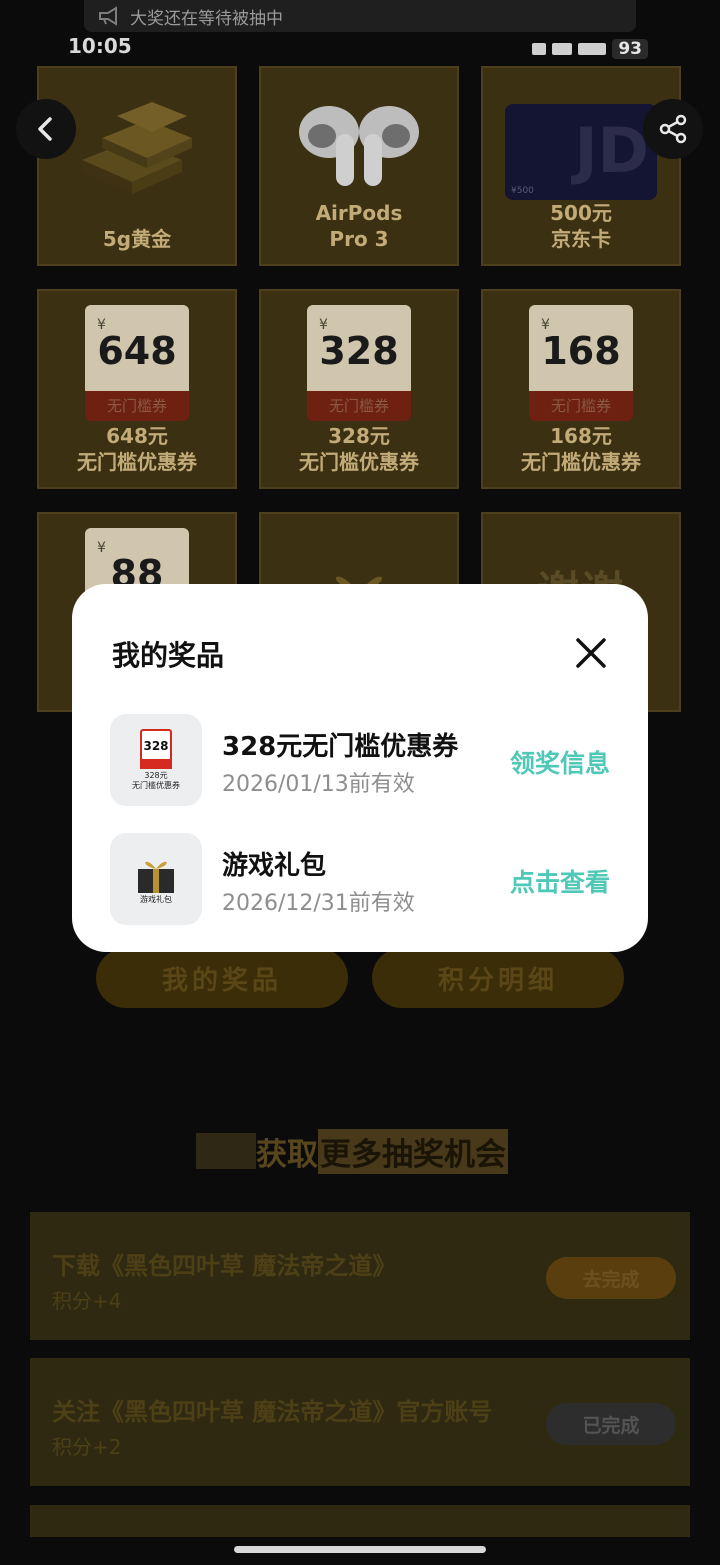 This screenshot has width=720, height=1565. I want to click on view-details-link: 点击查看, so click(560, 881).